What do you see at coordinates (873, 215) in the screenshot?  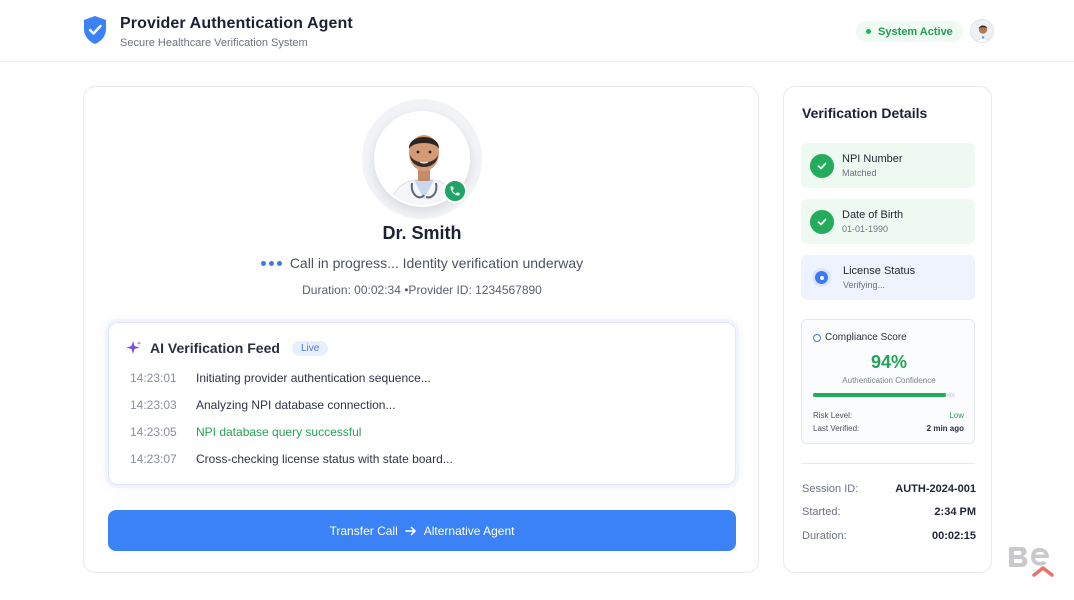 I see `check-label: Date of Birth` at bounding box center [873, 215].